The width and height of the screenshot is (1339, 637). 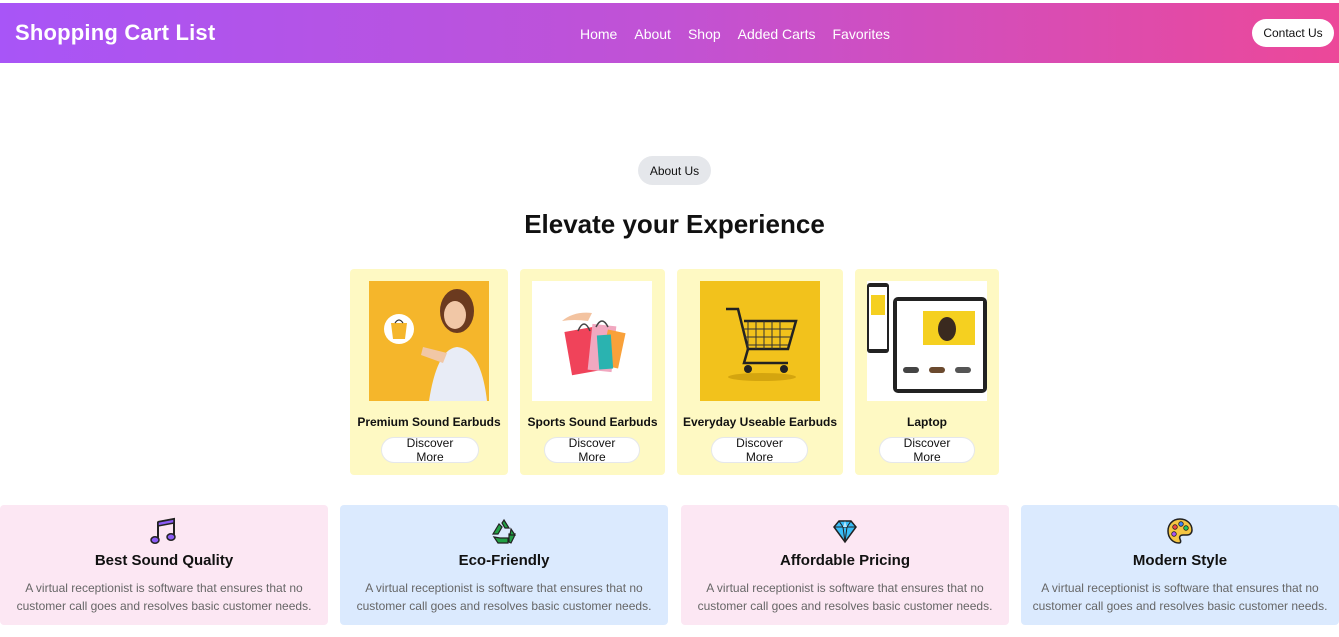 I want to click on product-name: Laptop, so click(x=927, y=422).